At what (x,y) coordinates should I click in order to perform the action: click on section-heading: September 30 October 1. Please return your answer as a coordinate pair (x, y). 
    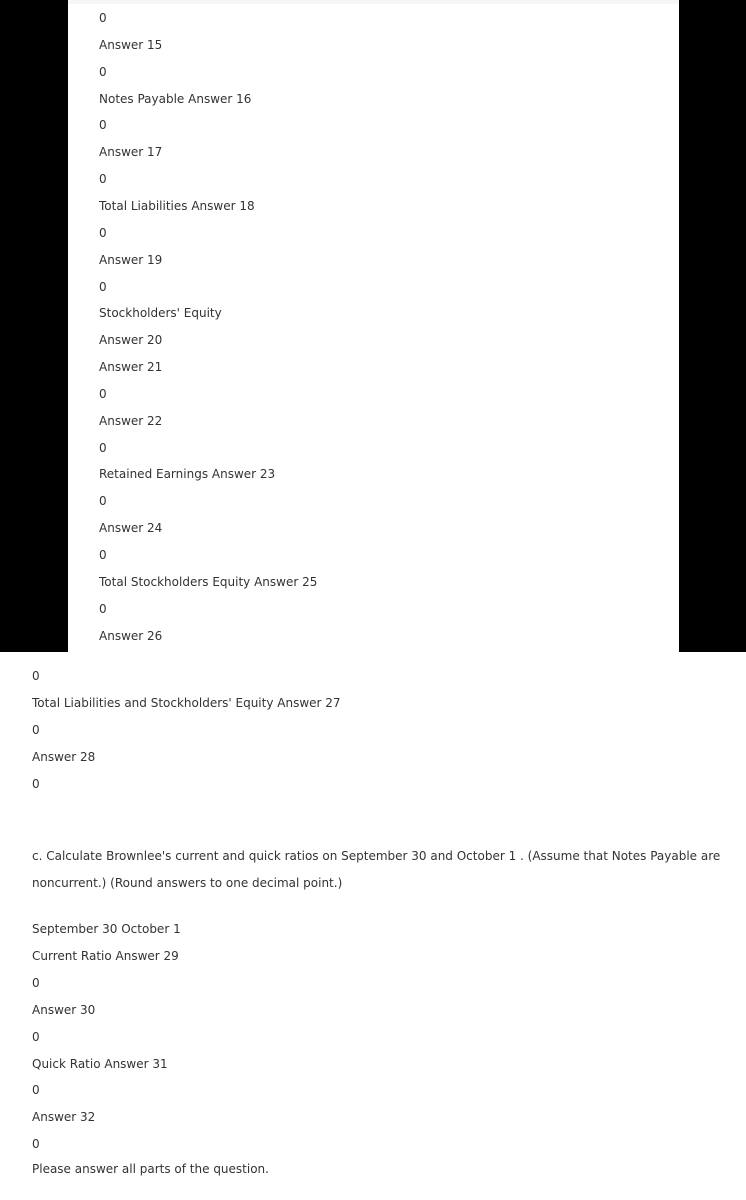
    Looking at the image, I should click on (106, 929).